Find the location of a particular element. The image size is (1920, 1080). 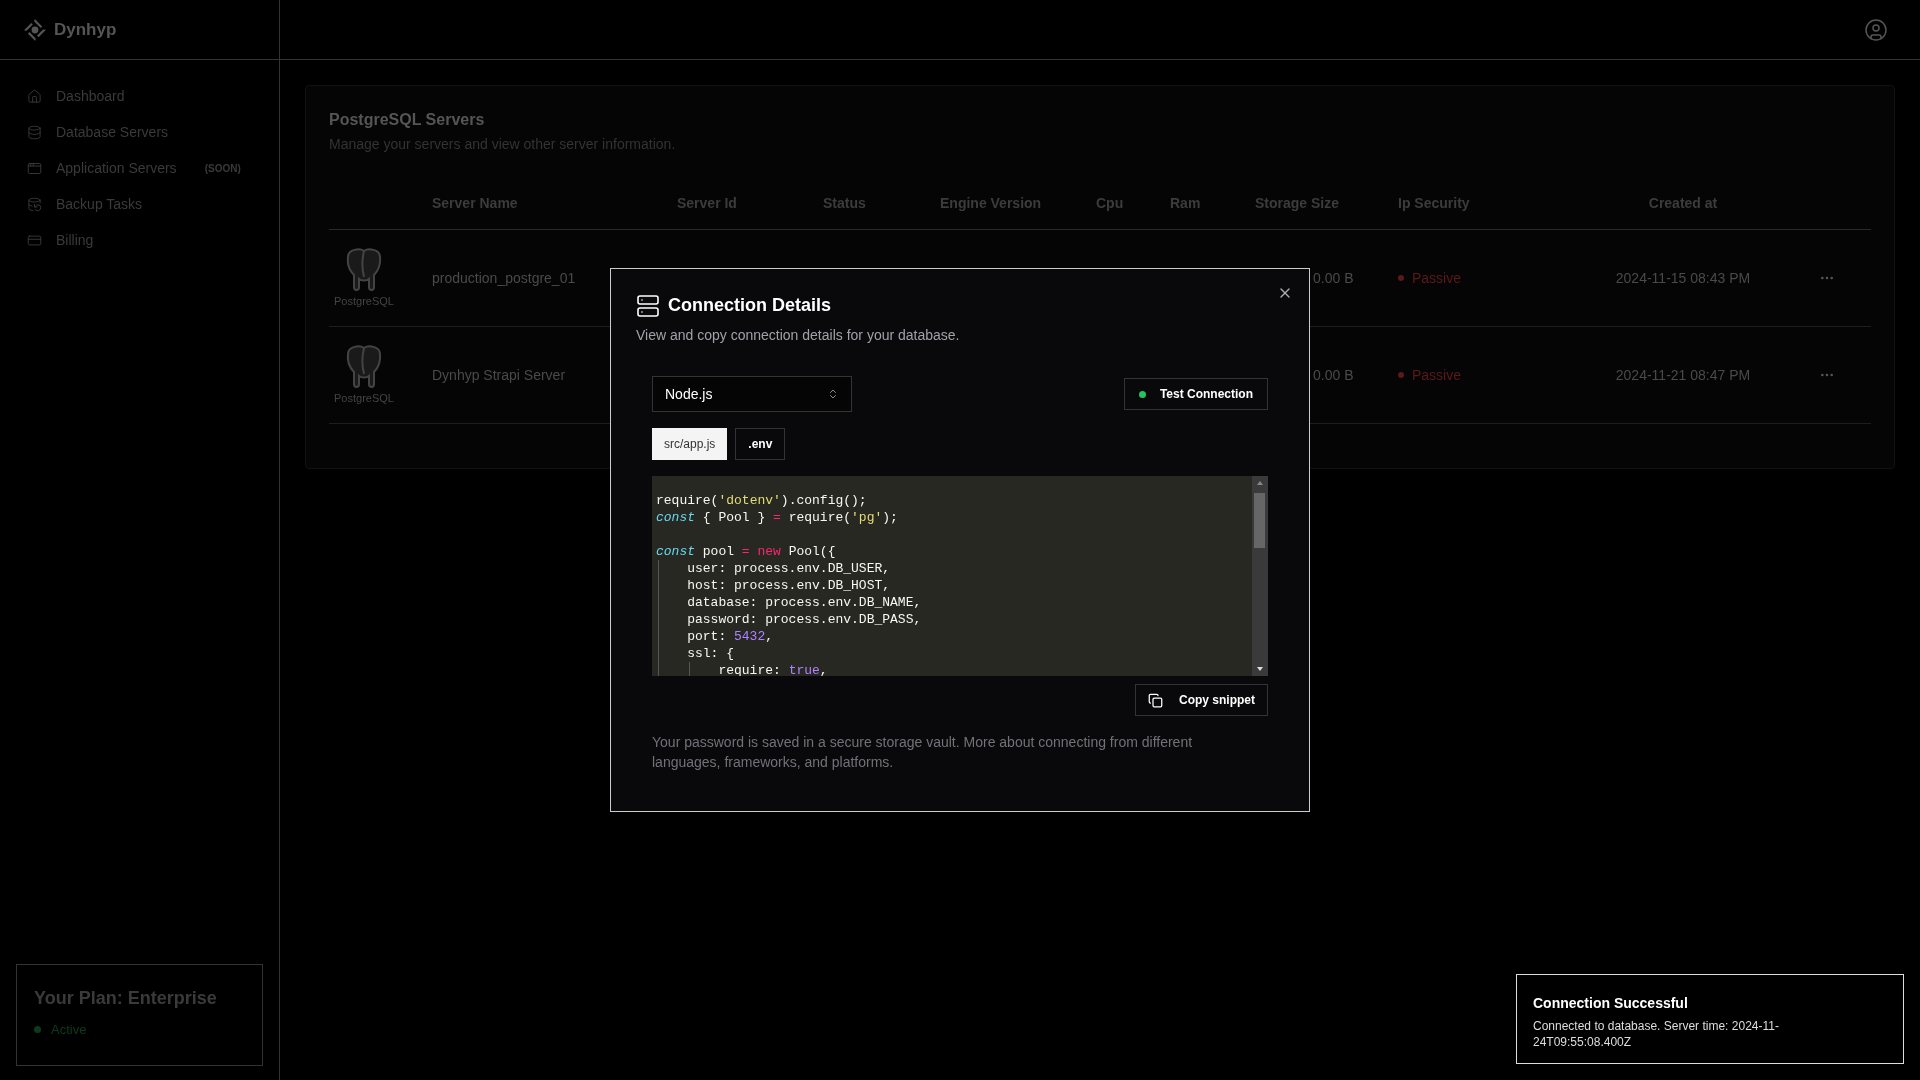

chevrons-icon is located at coordinates (833, 394).